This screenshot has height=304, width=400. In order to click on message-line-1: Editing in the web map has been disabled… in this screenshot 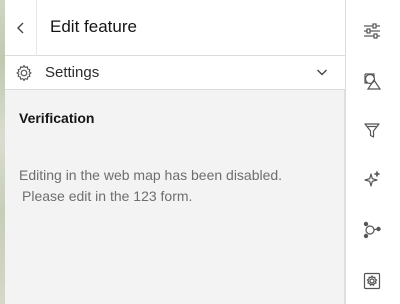, I will do `click(151, 175)`.